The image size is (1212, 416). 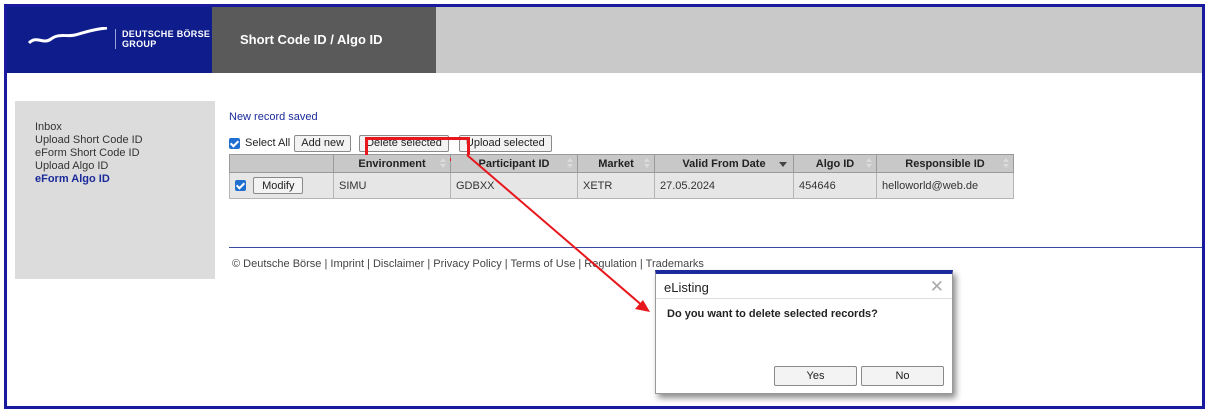 I want to click on column-header-algo-id: Algo ID, so click(x=835, y=163).